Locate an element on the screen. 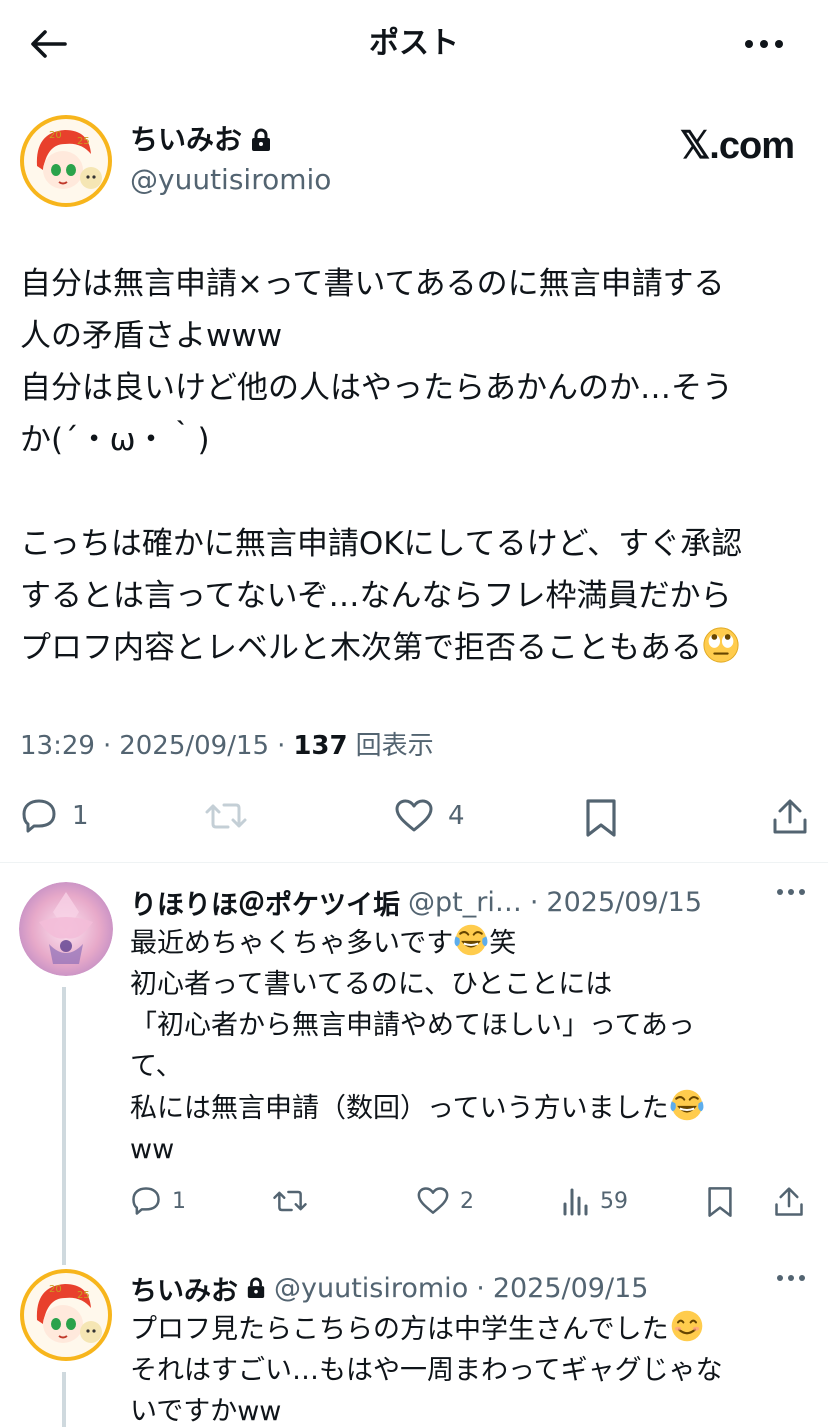 The height and width of the screenshot is (1427, 828). reply-author-name: りほりほ＠ポケツイ垢 is located at coordinates (265, 902).